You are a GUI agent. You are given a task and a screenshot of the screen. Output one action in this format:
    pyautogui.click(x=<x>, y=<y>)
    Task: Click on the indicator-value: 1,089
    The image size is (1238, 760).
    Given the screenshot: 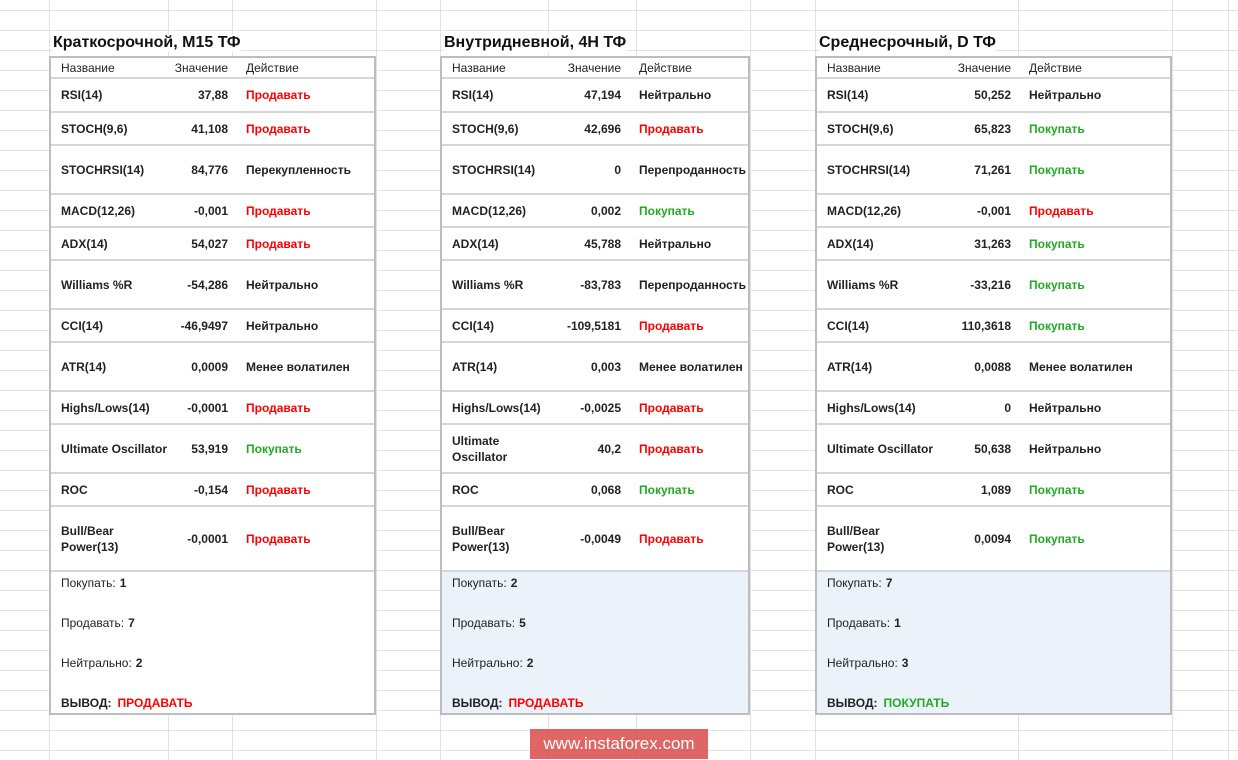 What is the action you would take?
    pyautogui.click(x=995, y=489)
    